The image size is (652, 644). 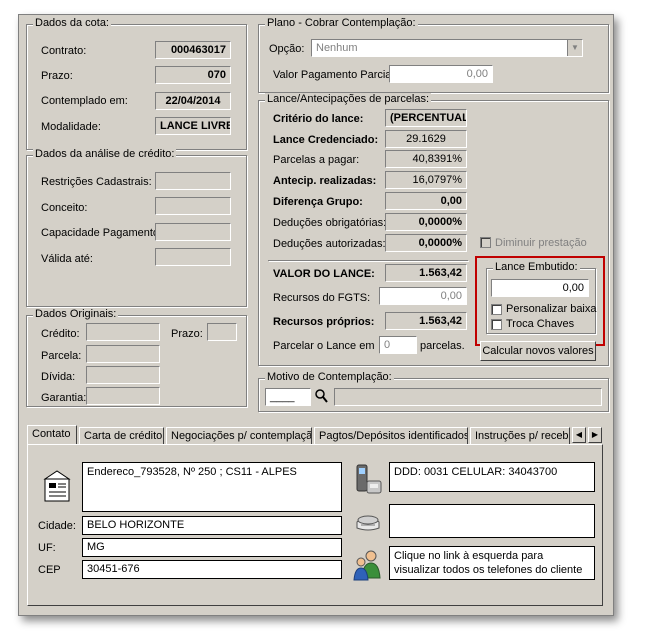 What do you see at coordinates (326, 140) in the screenshot?
I see `credenciado-label: Lance Credenciado:` at bounding box center [326, 140].